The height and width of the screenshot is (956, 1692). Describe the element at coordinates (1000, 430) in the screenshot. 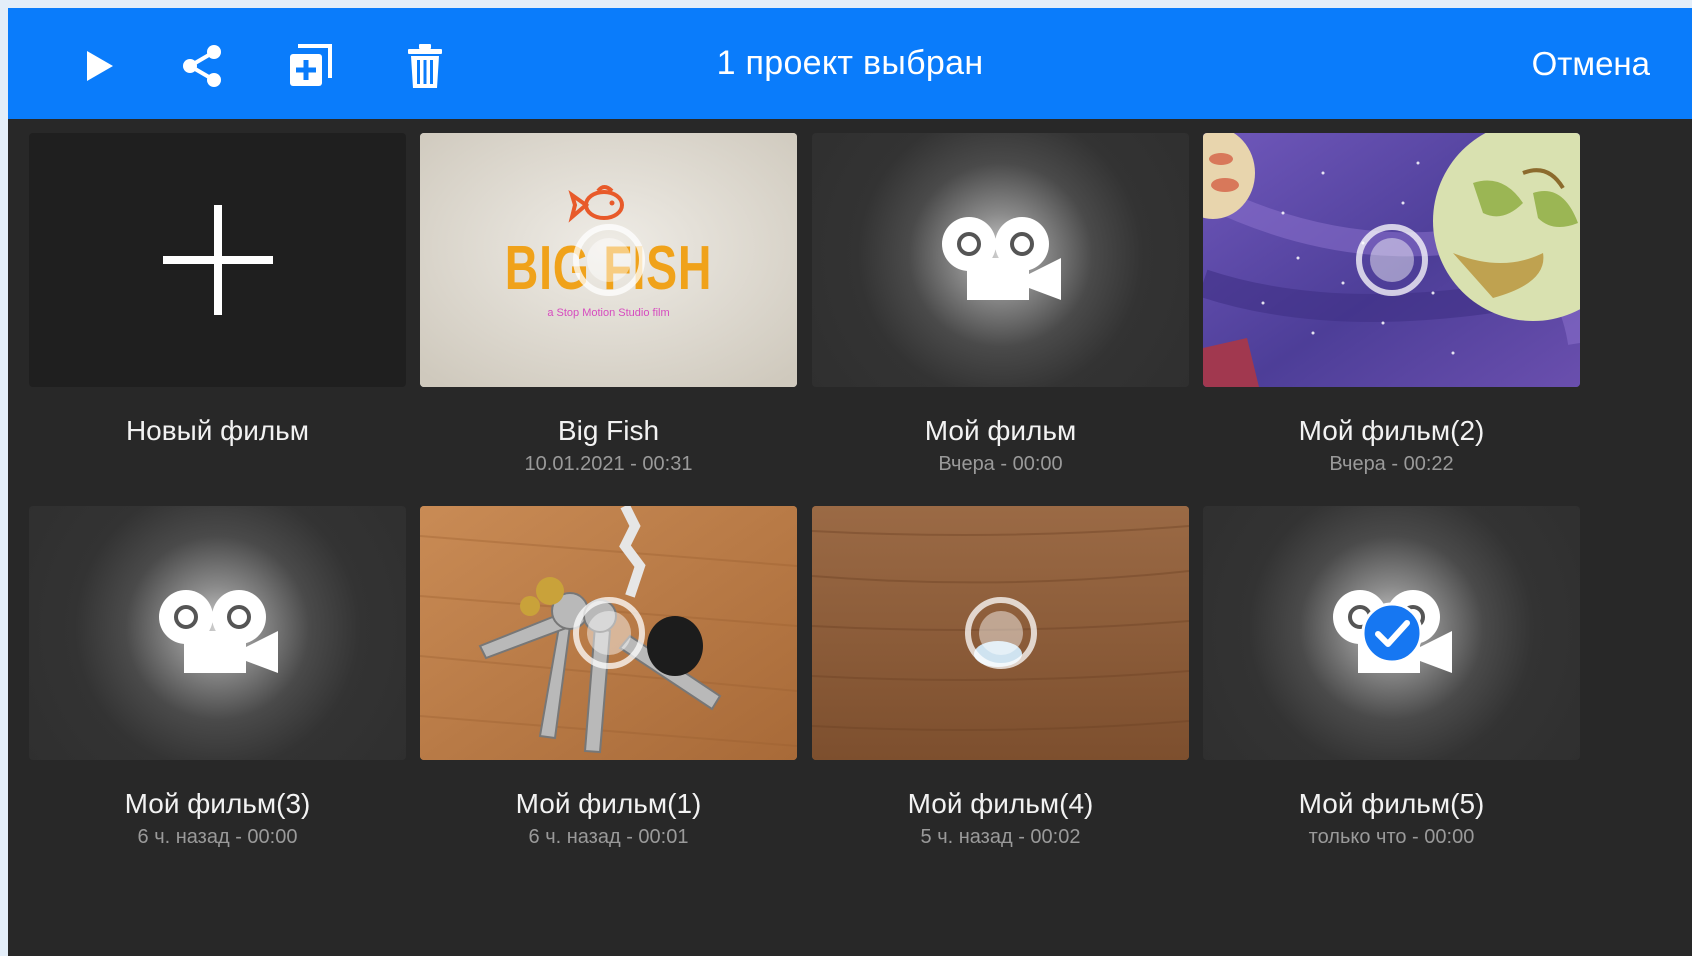

I see `project-name: Мой фильм` at that location.